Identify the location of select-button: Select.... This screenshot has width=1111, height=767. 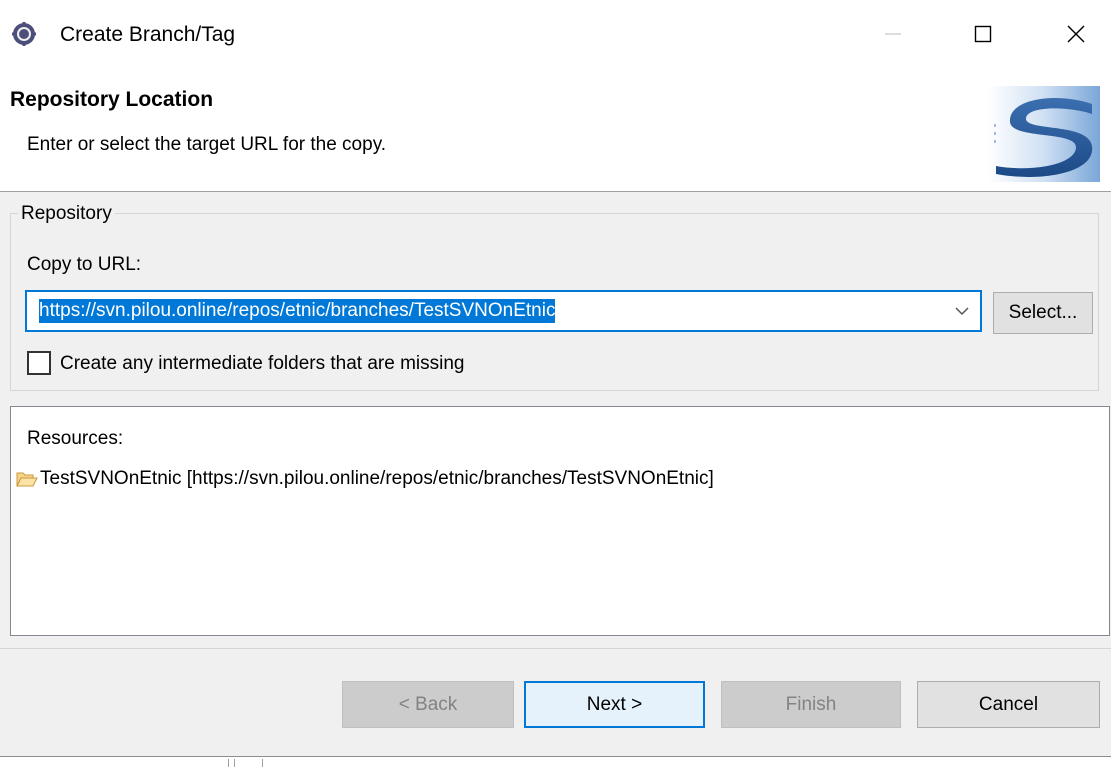
(1043, 313).